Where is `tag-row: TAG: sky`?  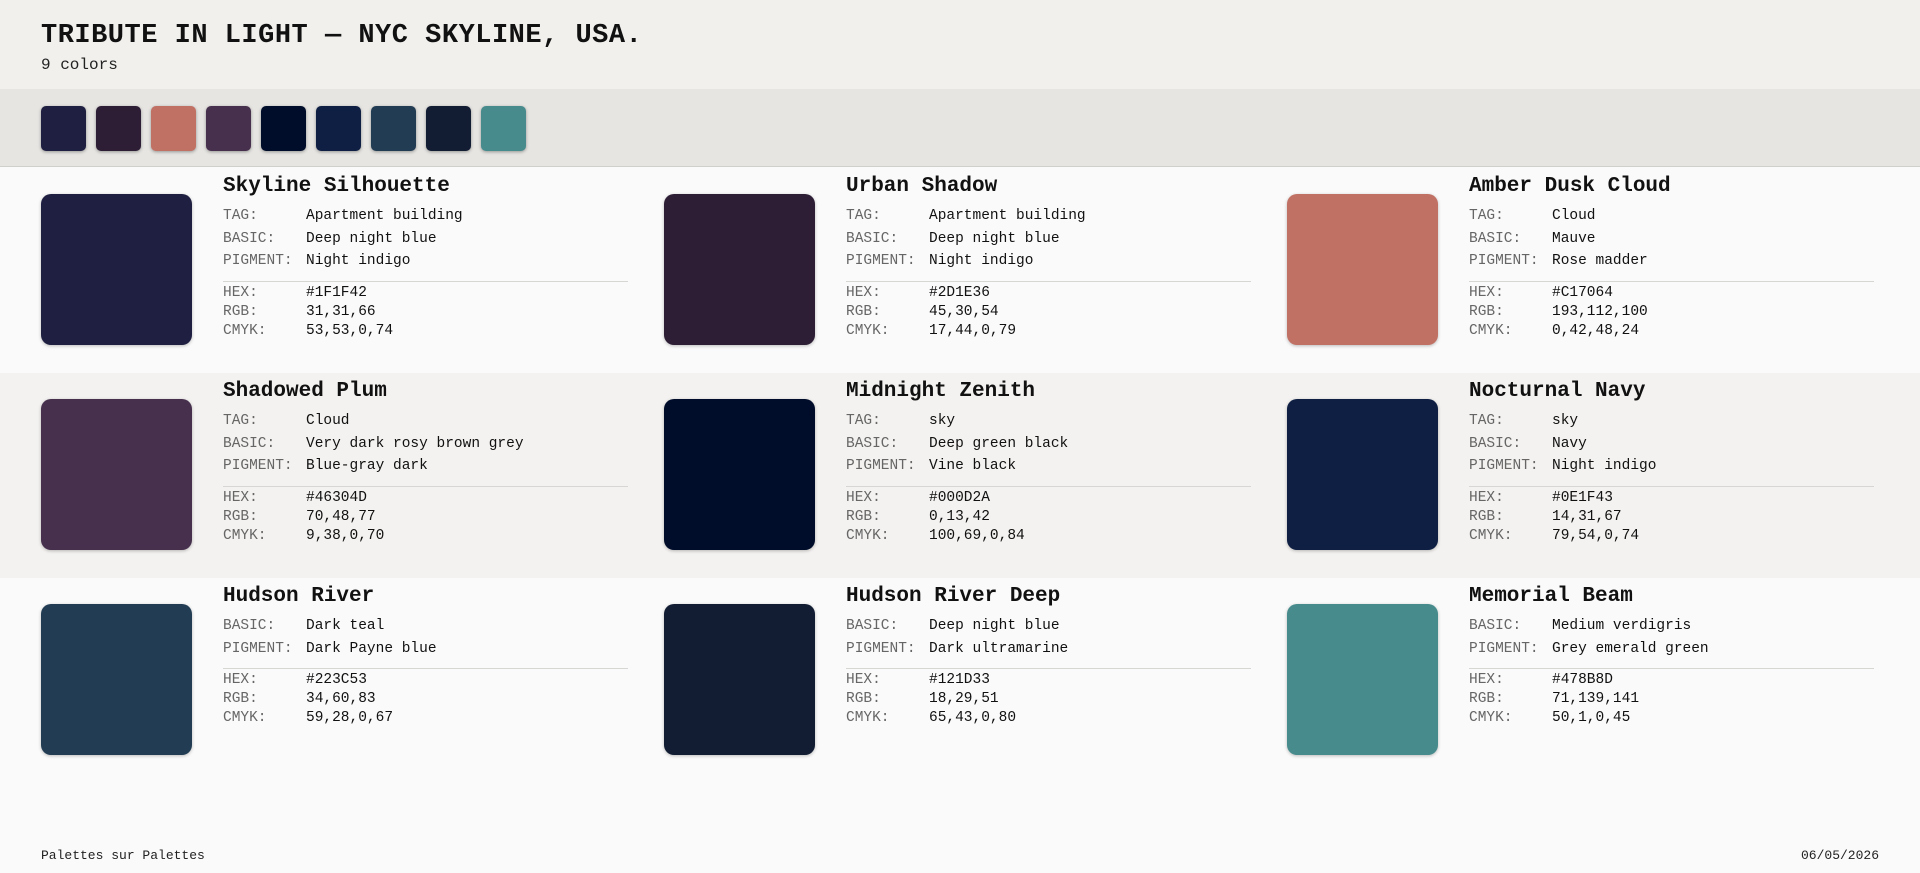
tag-row: TAG: sky is located at coordinates (1048, 421).